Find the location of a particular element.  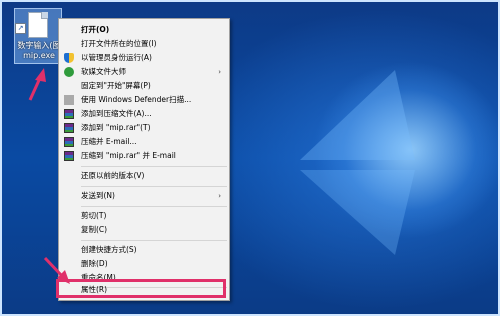

annotation-arrows is located at coordinates (49, 176).